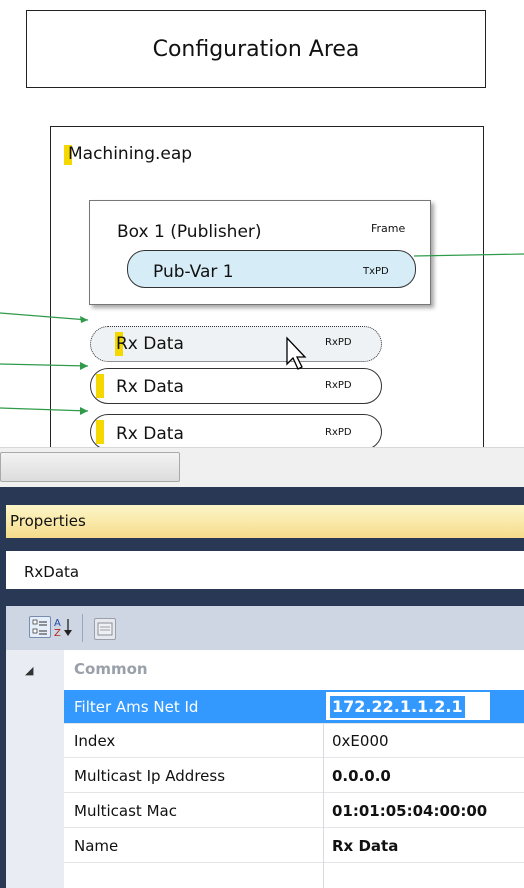  What do you see at coordinates (338, 342) in the screenshot?
I see `rx1-tag: RxPD` at bounding box center [338, 342].